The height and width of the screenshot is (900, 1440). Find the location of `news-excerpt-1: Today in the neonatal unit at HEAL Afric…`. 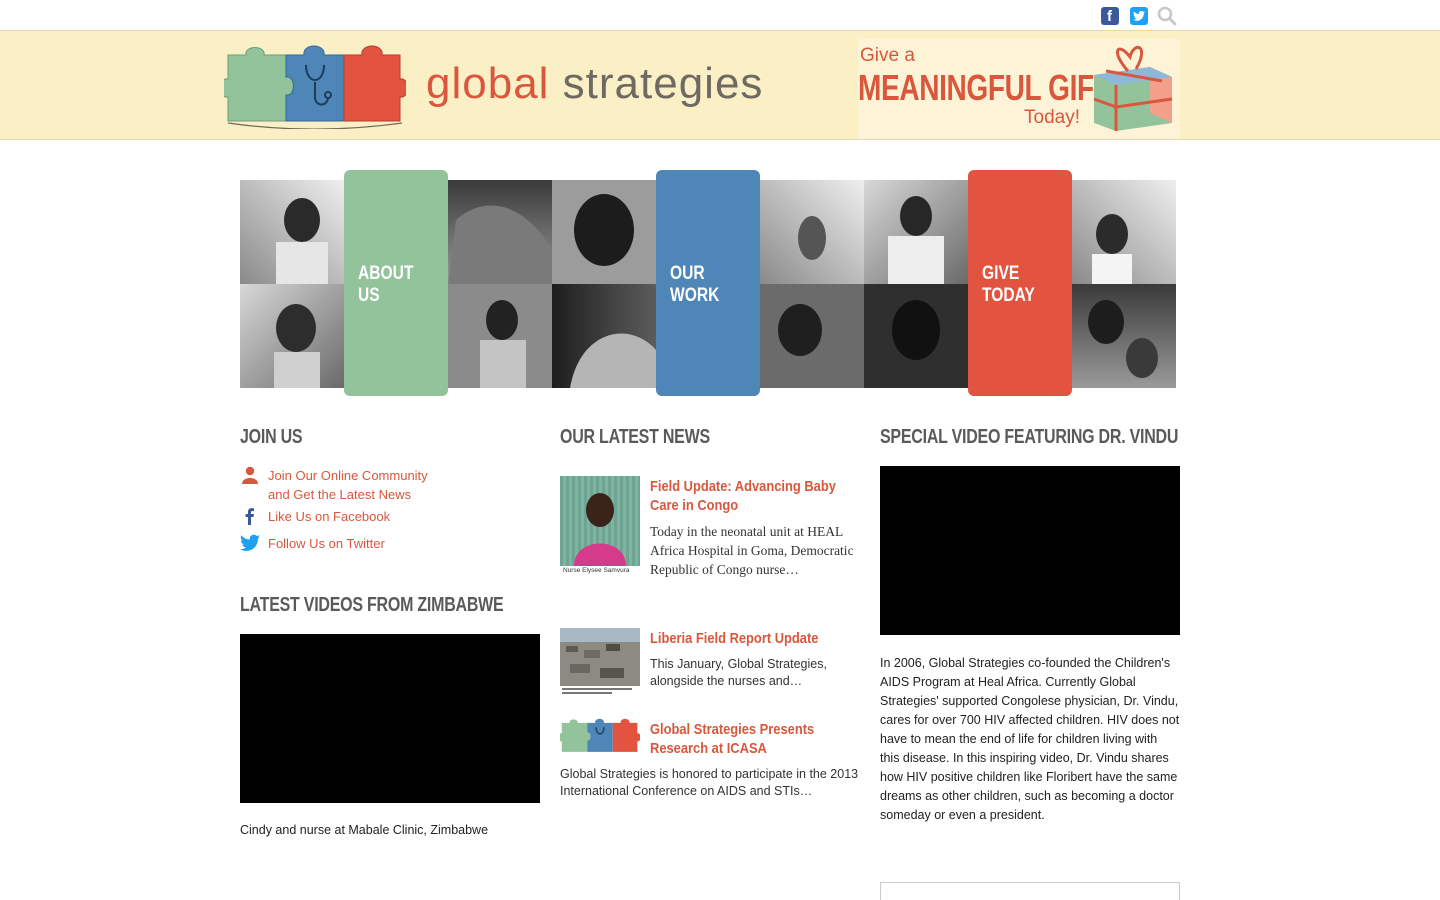

news-excerpt-1: Today in the neonatal unit at HEAL Afric… is located at coordinates (752, 550).